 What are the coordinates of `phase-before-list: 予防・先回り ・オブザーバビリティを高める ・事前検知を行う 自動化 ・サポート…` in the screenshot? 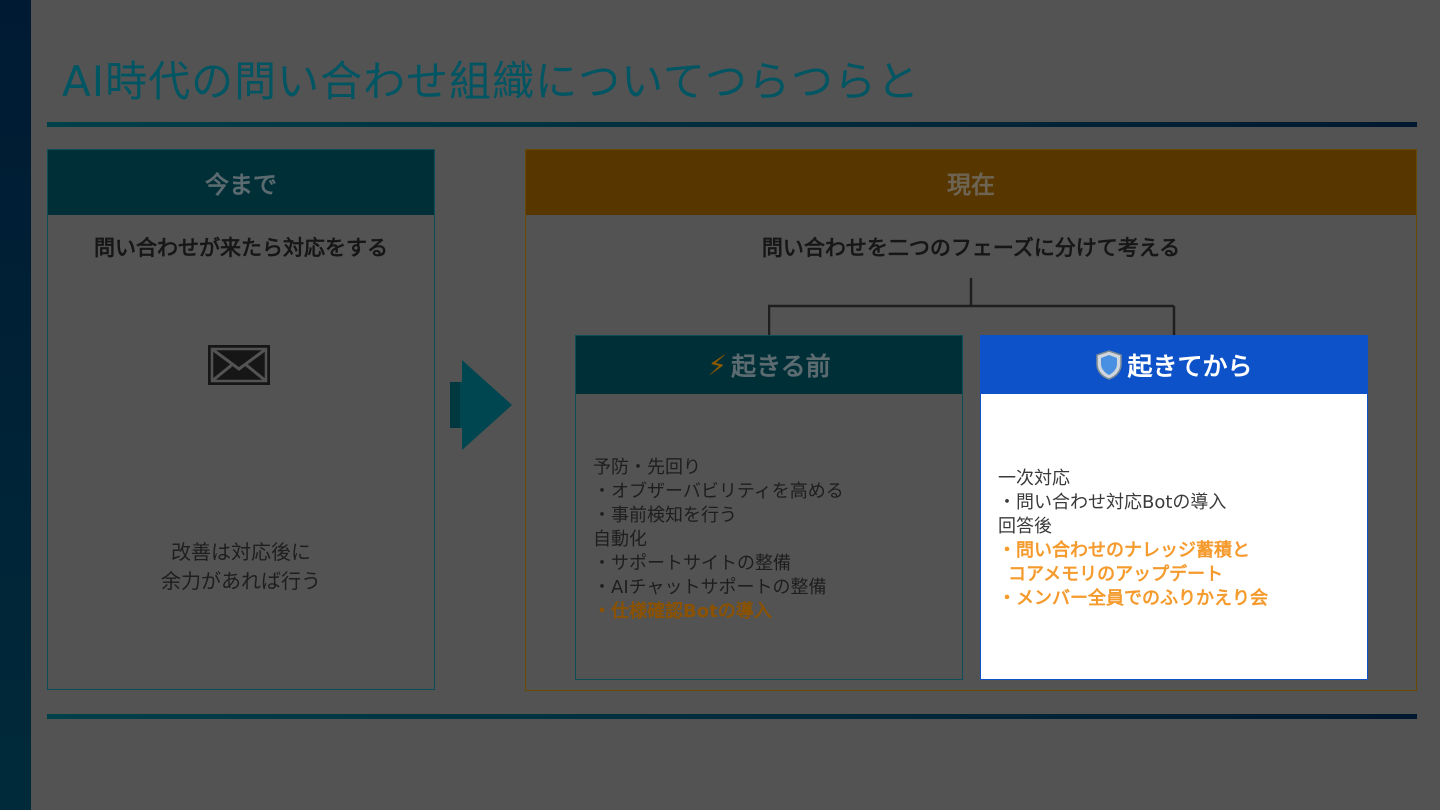 It's located at (718, 540).